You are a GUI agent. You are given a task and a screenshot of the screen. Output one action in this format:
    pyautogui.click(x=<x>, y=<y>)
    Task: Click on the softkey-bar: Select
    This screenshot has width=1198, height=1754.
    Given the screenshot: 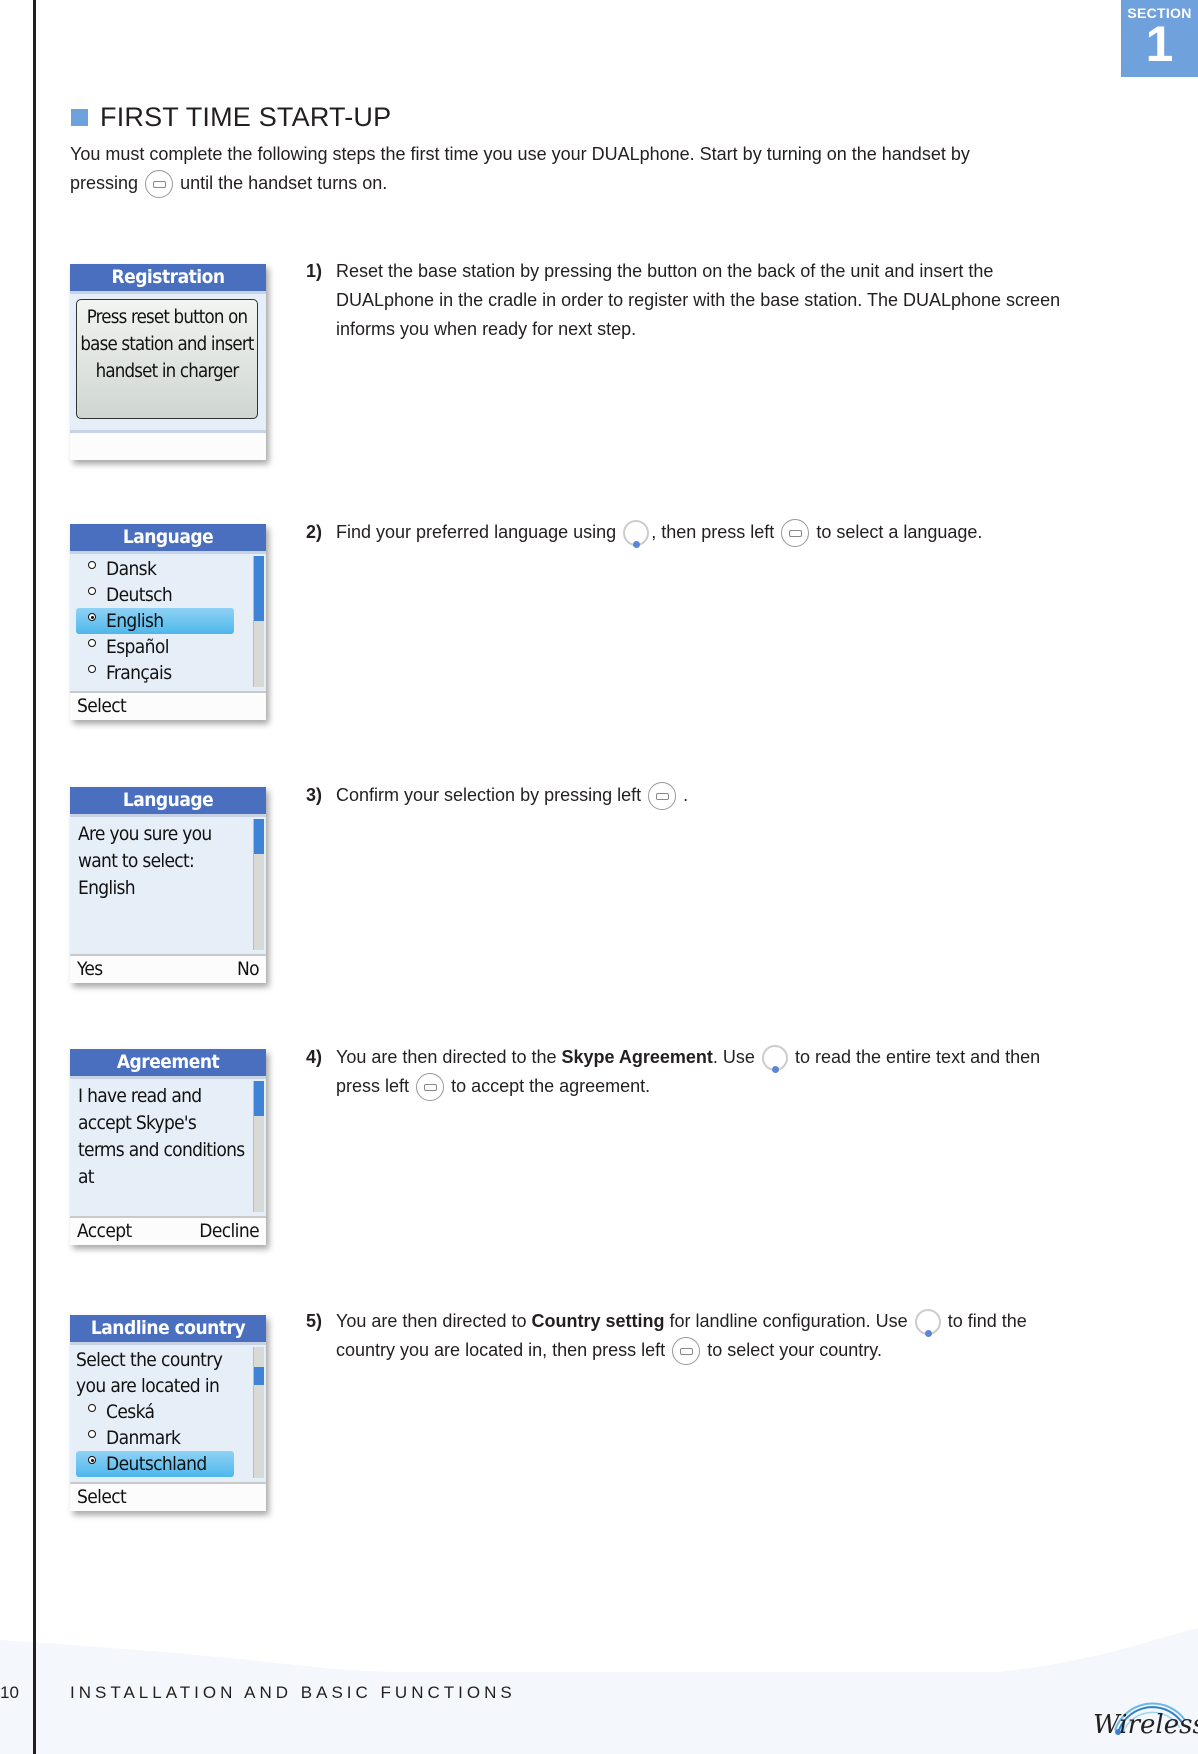 What is the action you would take?
    pyautogui.click(x=168, y=705)
    